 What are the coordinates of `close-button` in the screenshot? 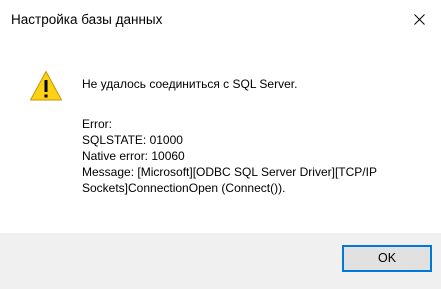 It's located at (419, 20).